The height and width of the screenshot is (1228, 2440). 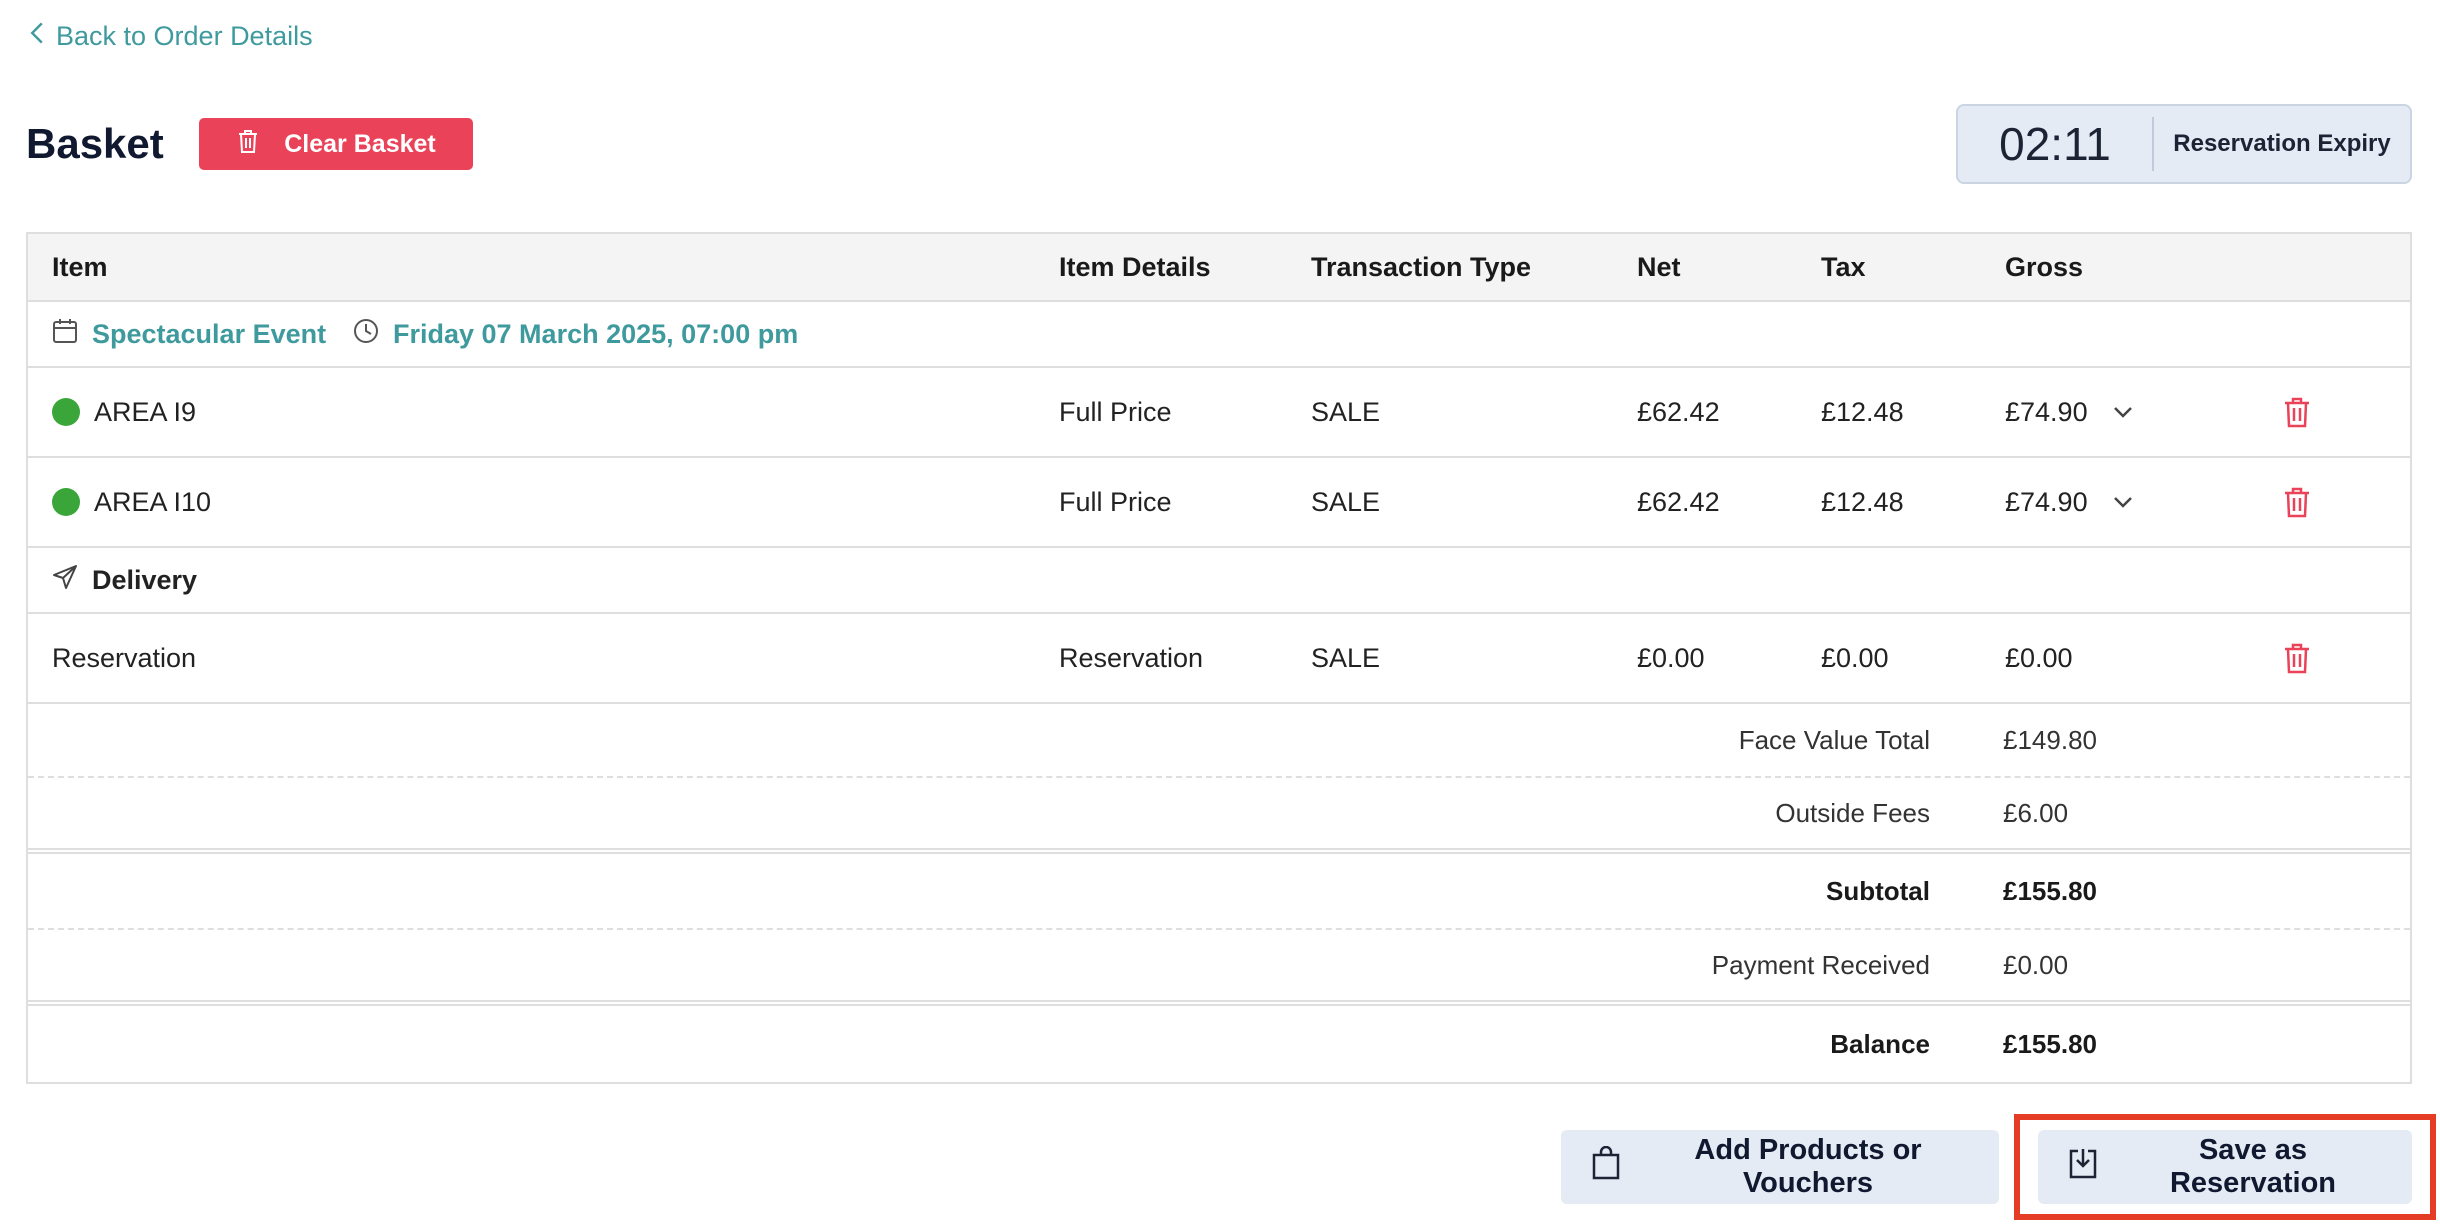 What do you see at coordinates (1219, 968) in the screenshot?
I see `payment-received-row: Payment Received £0.00` at bounding box center [1219, 968].